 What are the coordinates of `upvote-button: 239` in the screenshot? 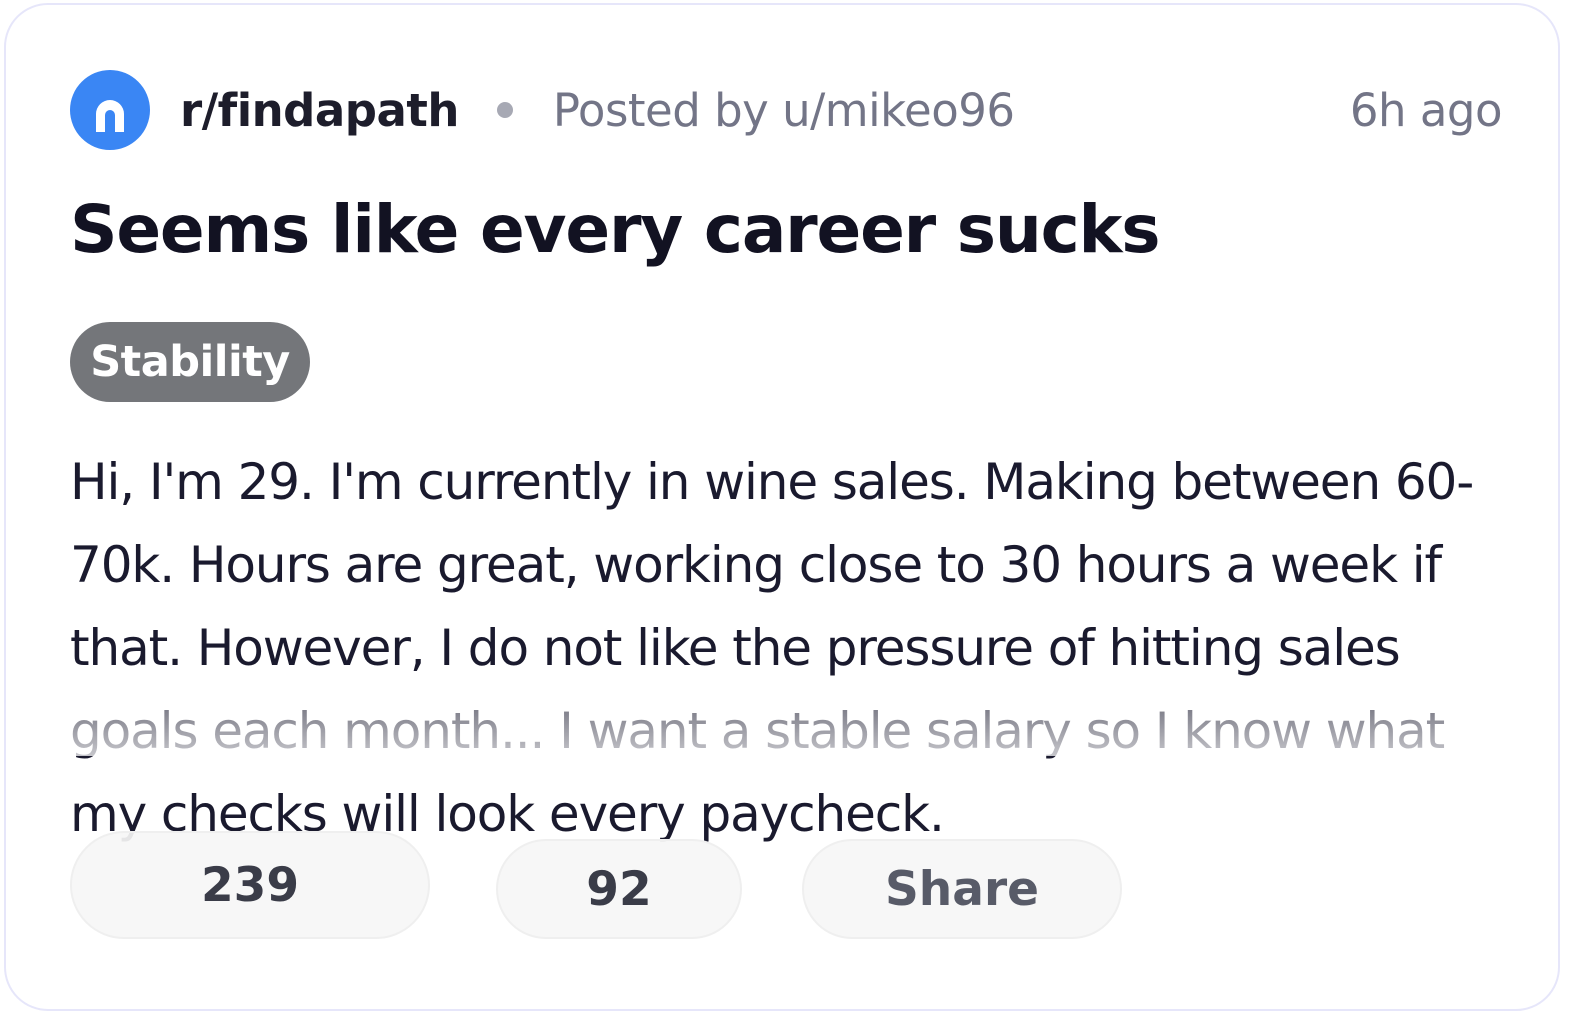 It's located at (250, 885).